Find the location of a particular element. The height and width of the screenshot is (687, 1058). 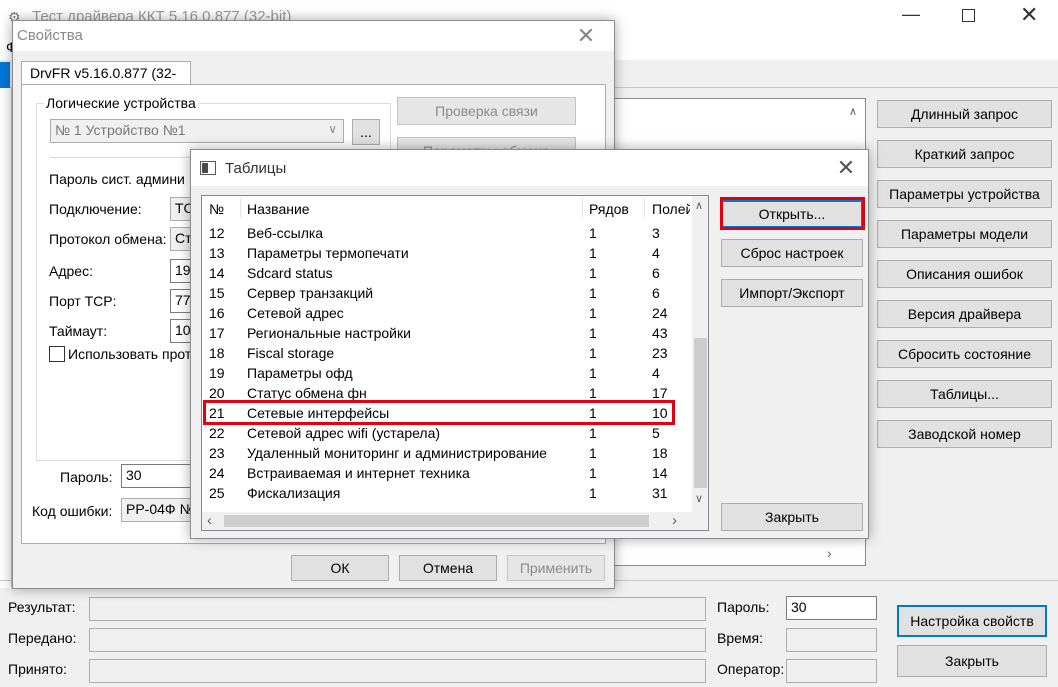

col-header-rows: Рядов is located at coordinates (609, 209).